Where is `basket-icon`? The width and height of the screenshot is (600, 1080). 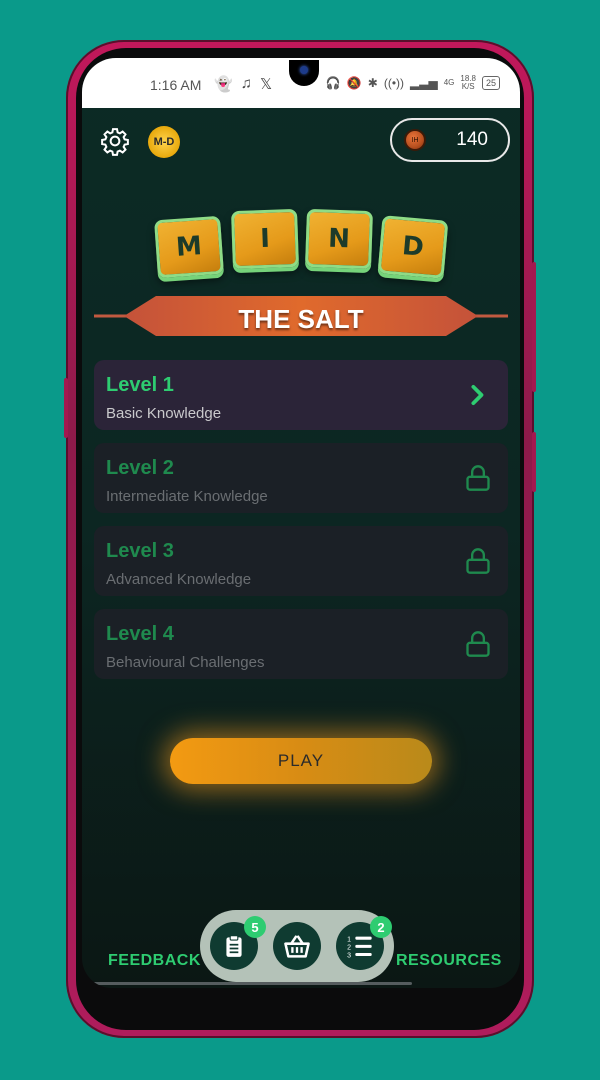 basket-icon is located at coordinates (297, 946).